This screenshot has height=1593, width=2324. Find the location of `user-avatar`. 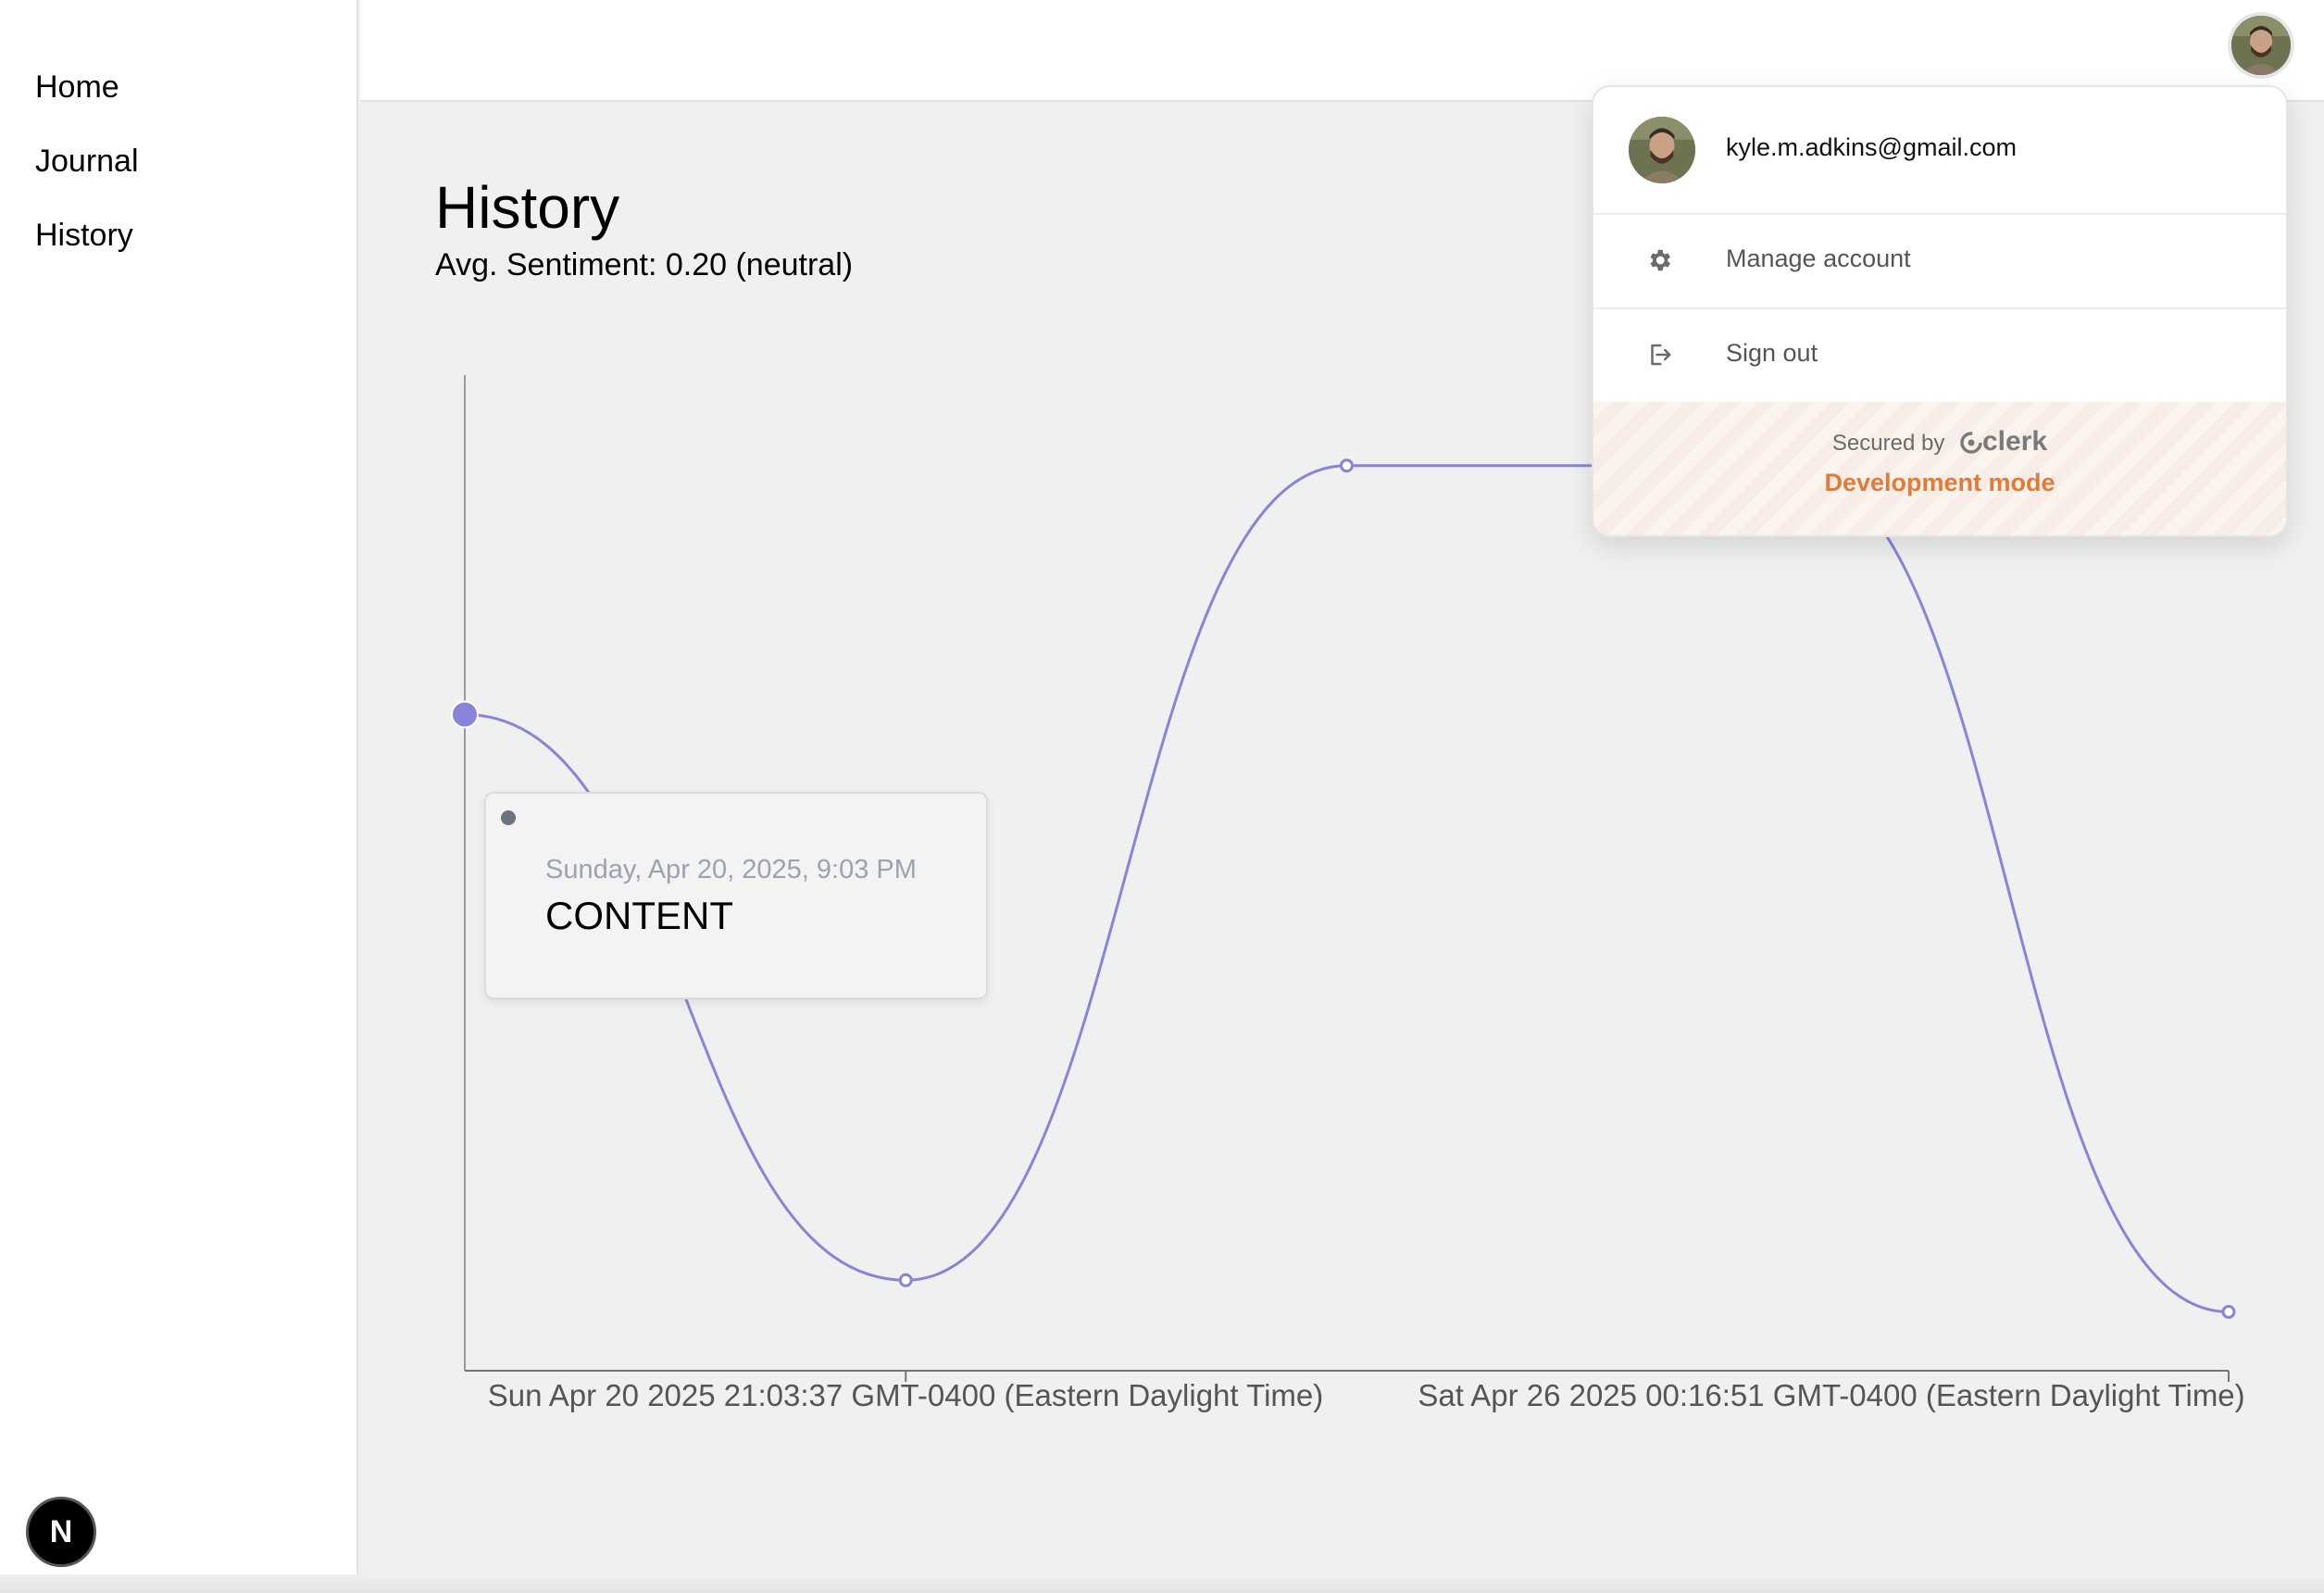

user-avatar is located at coordinates (1662, 150).